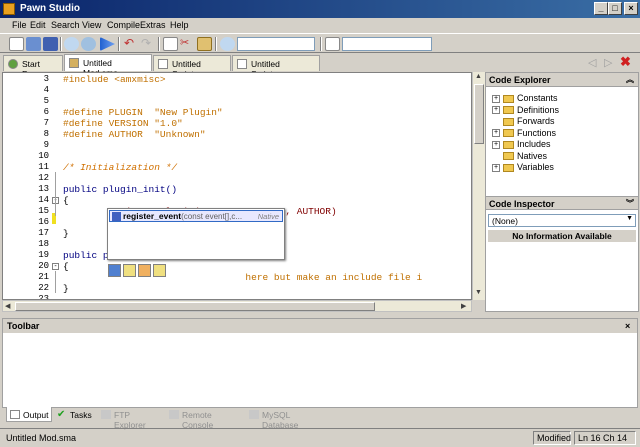 Image resolution: width=640 pixels, height=447 pixels. What do you see at coordinates (179, 25) in the screenshot?
I see `menu-help: Help` at bounding box center [179, 25].